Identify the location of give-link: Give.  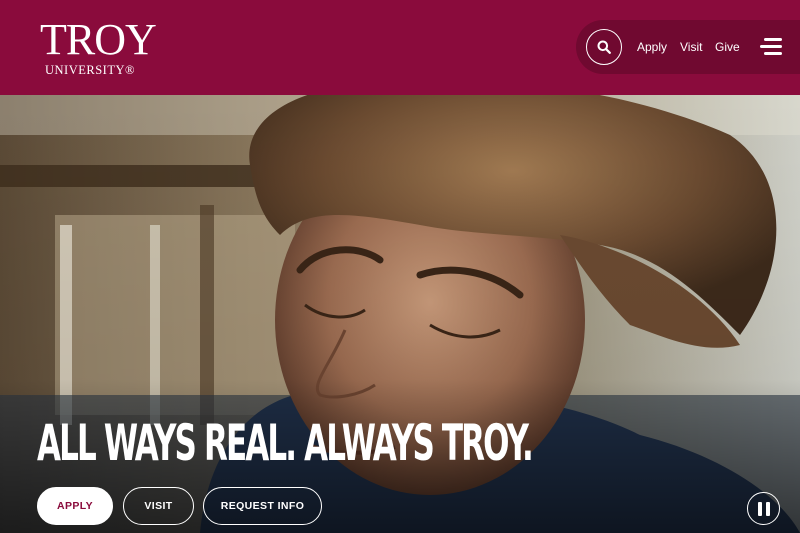
(727, 47).